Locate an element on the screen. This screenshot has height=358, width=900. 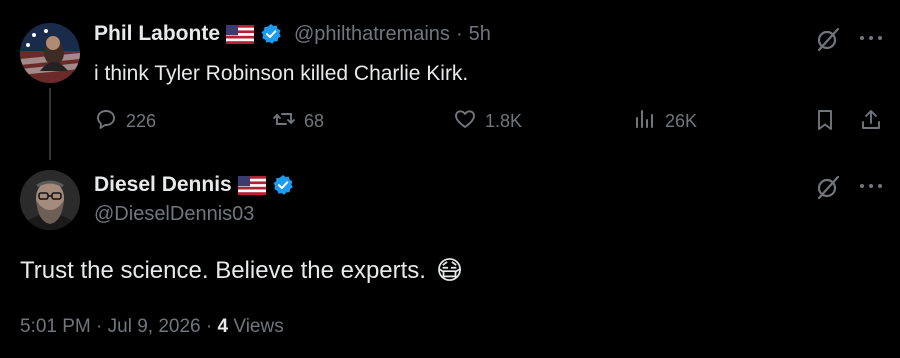
bookmark-icon is located at coordinates (825, 120).